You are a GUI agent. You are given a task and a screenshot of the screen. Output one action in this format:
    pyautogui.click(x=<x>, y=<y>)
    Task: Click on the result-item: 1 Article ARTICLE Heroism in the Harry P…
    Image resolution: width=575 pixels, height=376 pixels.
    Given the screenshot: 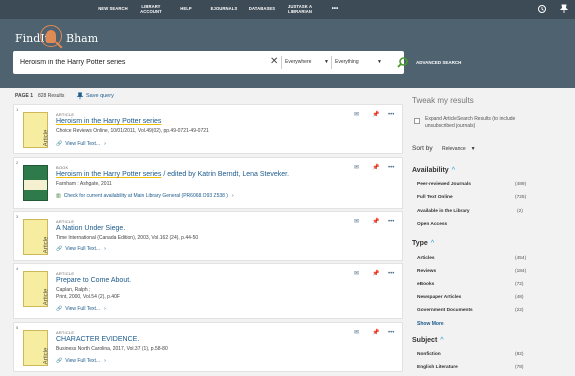 What is the action you would take?
    pyautogui.click(x=208, y=129)
    